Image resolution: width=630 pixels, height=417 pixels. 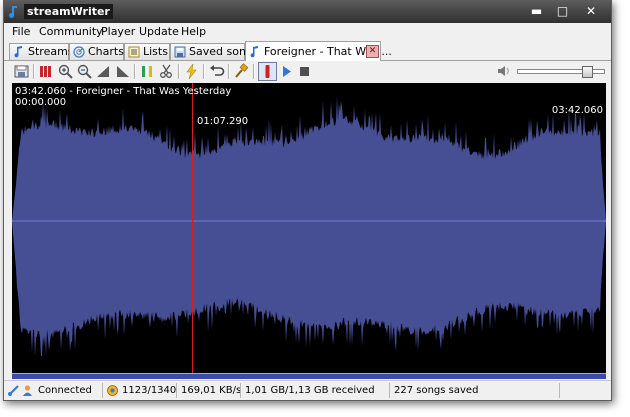 I want to click on list-icon, so click(x=134, y=52).